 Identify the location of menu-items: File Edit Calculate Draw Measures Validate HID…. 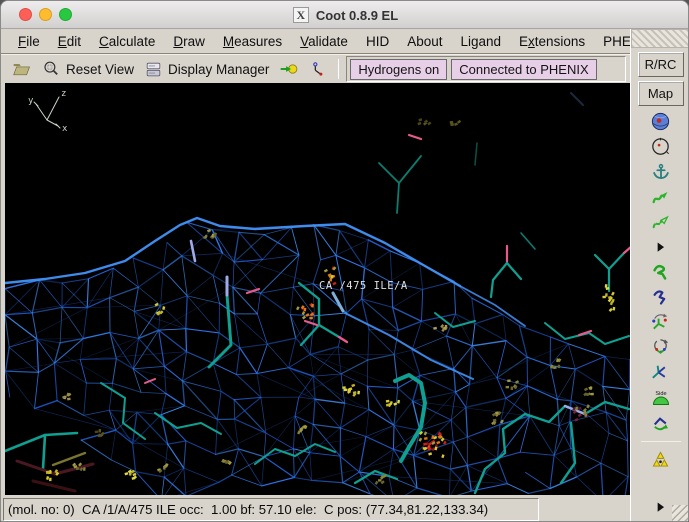
(331, 41).